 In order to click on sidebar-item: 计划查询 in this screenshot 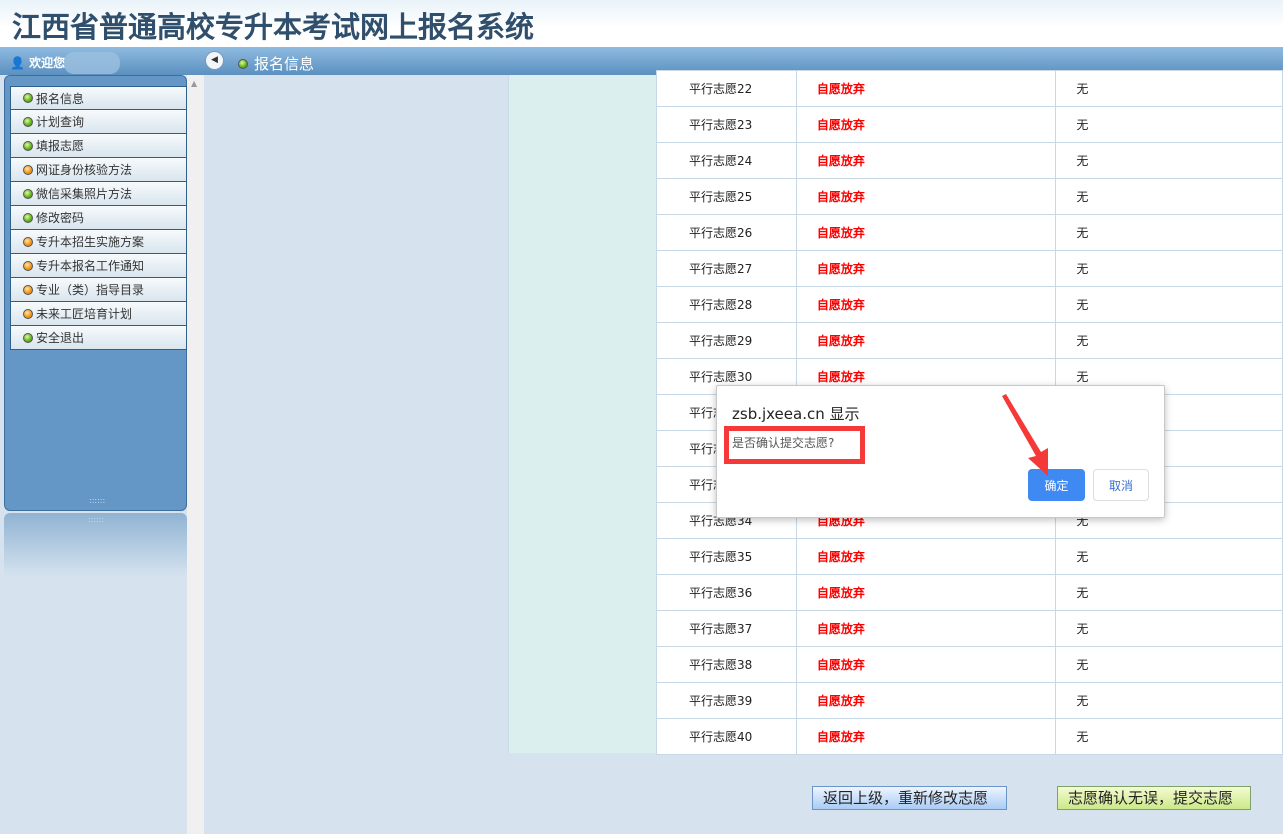, I will do `click(98, 122)`.